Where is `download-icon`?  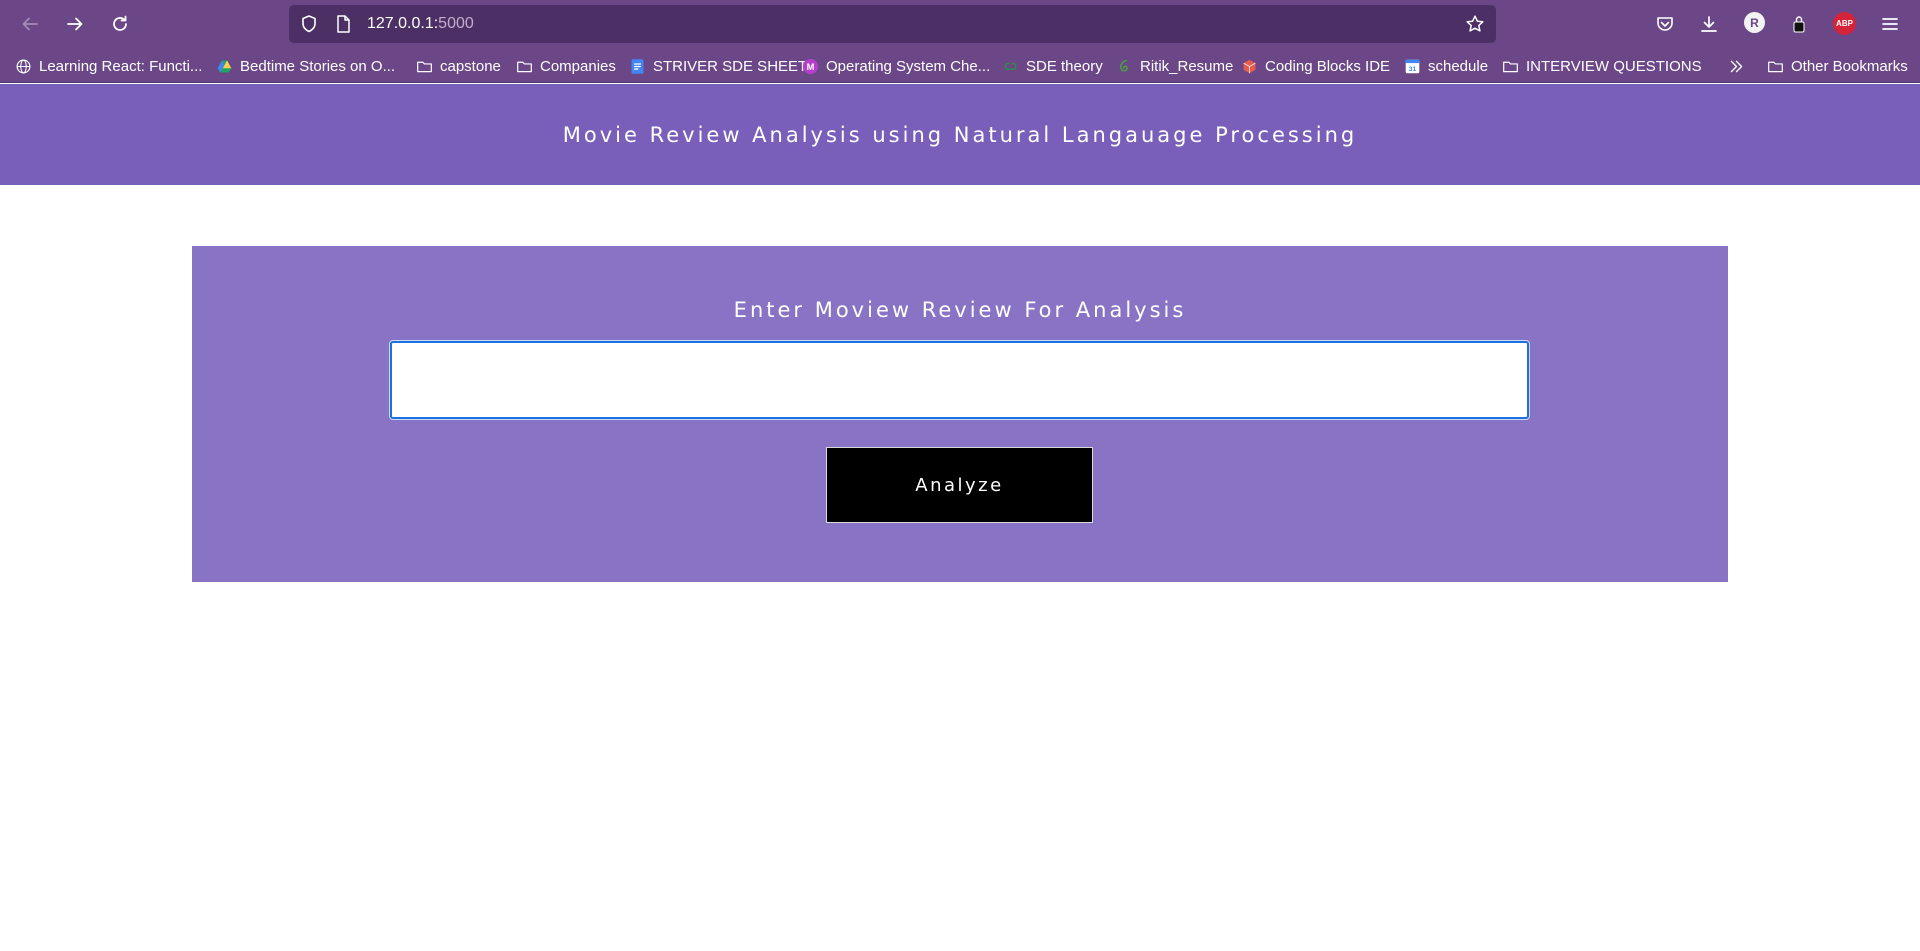
download-icon is located at coordinates (1709, 24).